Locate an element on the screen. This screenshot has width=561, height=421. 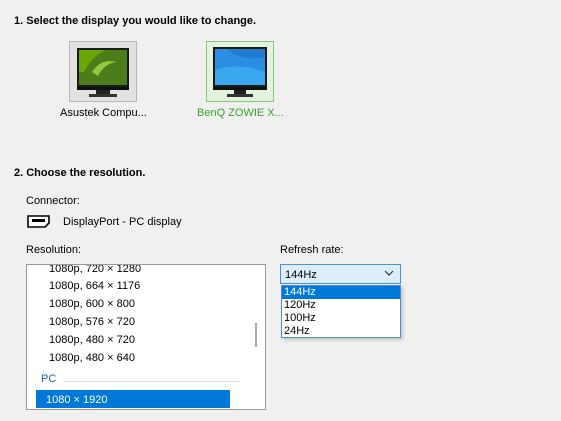
list-item: 1080p, 480 × 720 is located at coordinates (92, 340).